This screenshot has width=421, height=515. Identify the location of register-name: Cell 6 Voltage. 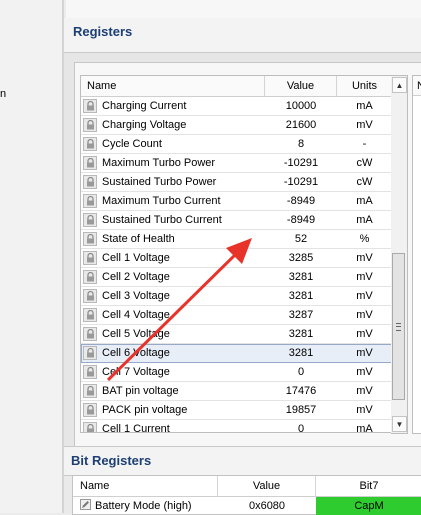
(136, 353).